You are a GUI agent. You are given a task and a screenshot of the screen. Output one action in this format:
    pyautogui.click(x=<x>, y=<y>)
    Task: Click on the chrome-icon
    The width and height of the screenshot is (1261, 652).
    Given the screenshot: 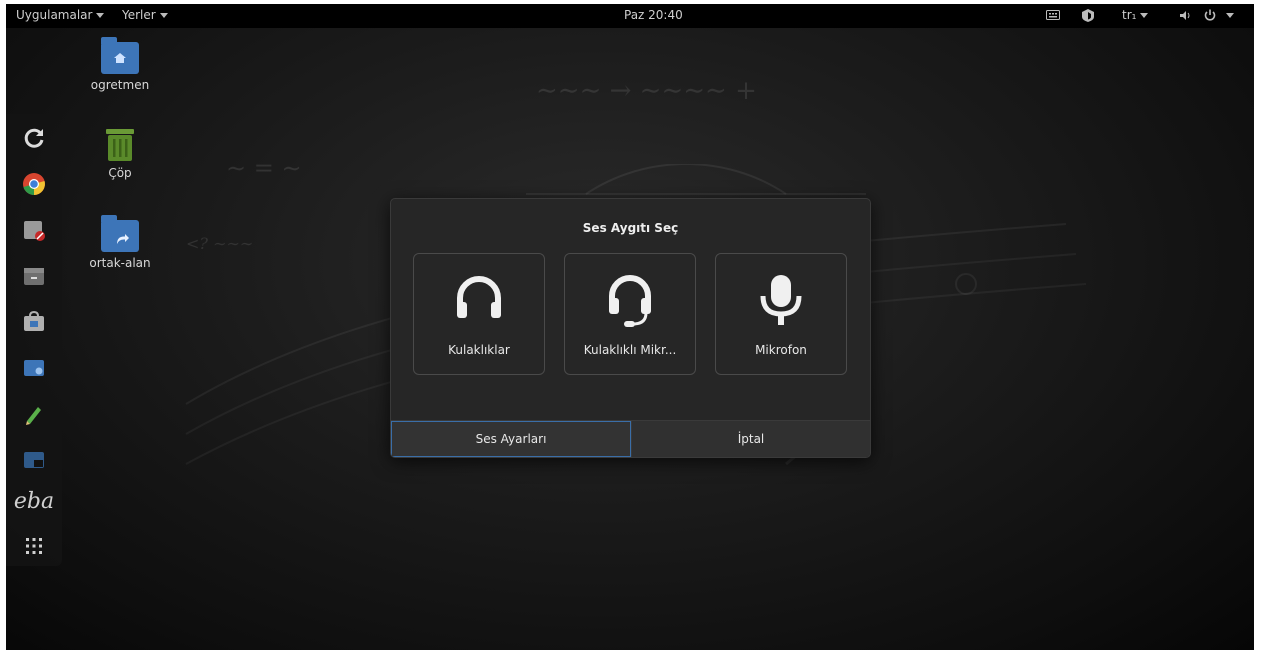 What is the action you would take?
    pyautogui.click(x=34, y=184)
    